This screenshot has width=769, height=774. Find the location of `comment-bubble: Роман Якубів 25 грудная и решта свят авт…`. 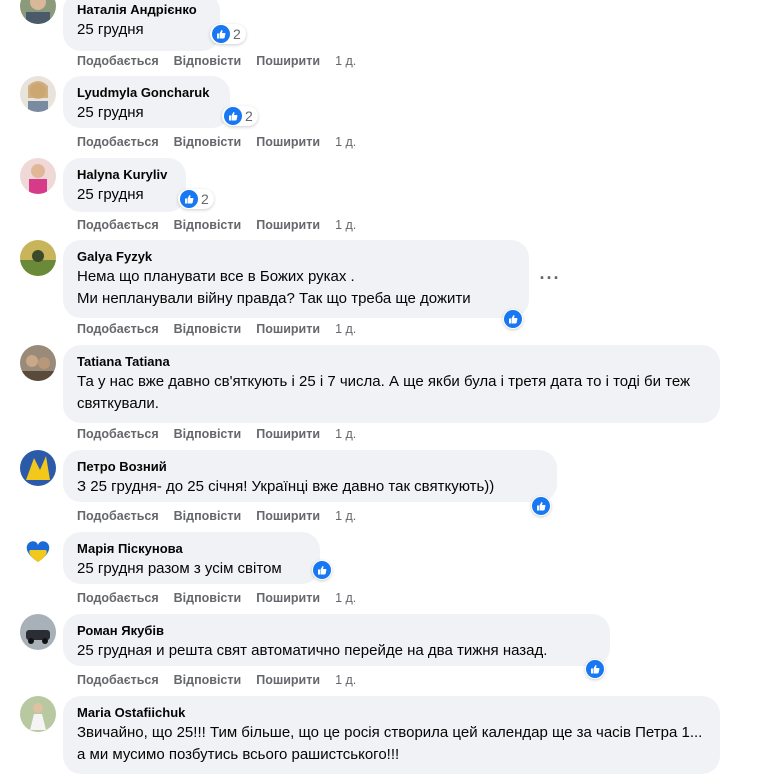

comment-bubble: Роман Якубів 25 грудная и решта свят авт… is located at coordinates (336, 640).